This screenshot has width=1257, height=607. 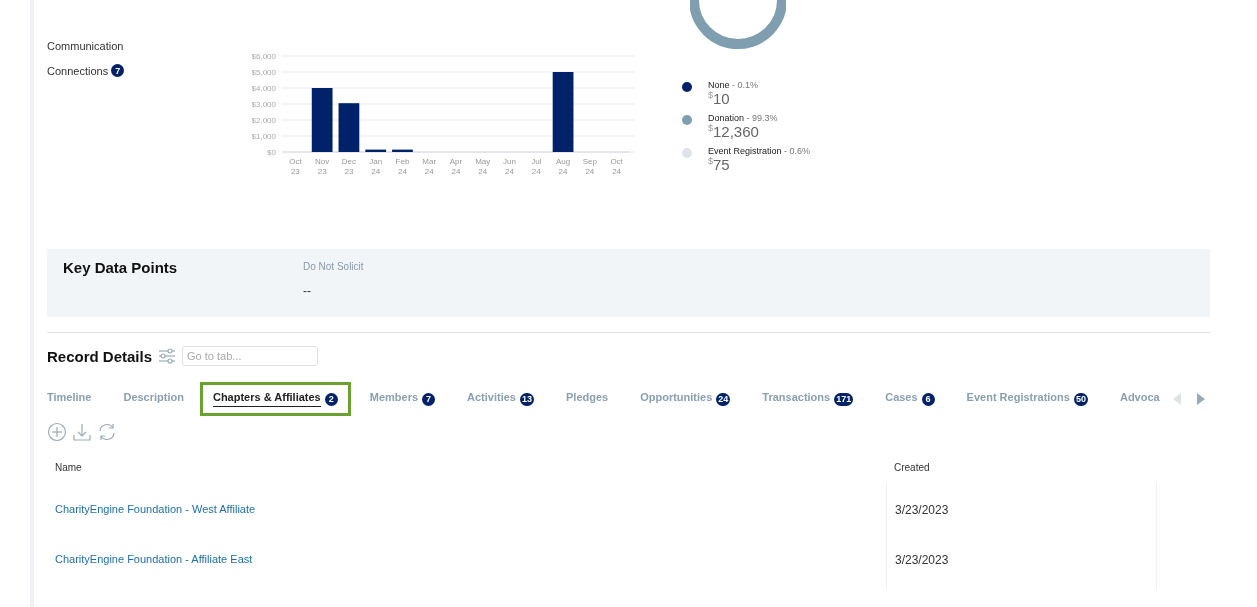 What do you see at coordinates (263, 72) in the screenshot?
I see `axis-label: $5,000` at bounding box center [263, 72].